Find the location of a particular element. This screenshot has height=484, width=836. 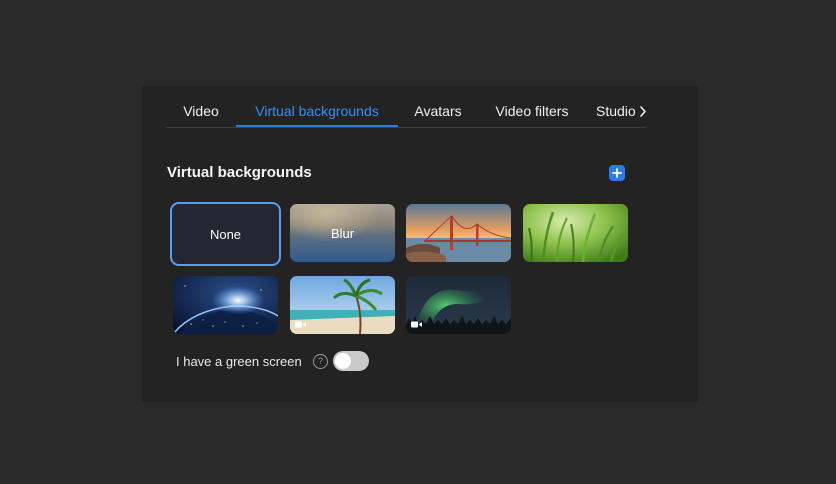

green-screen-label: I have a green screen is located at coordinates (239, 361).